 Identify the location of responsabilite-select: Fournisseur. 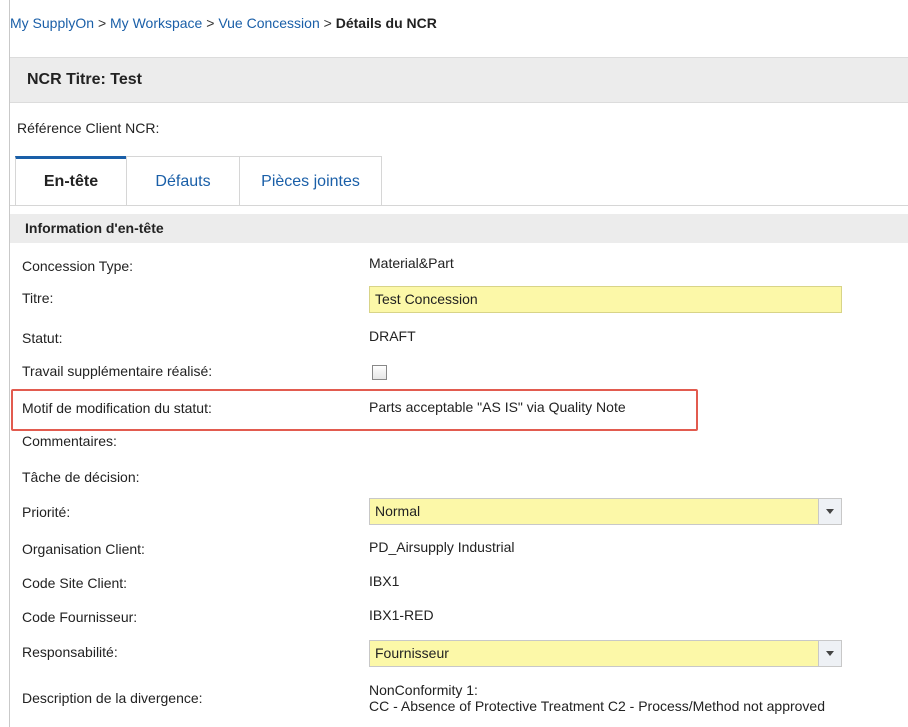
(605, 653).